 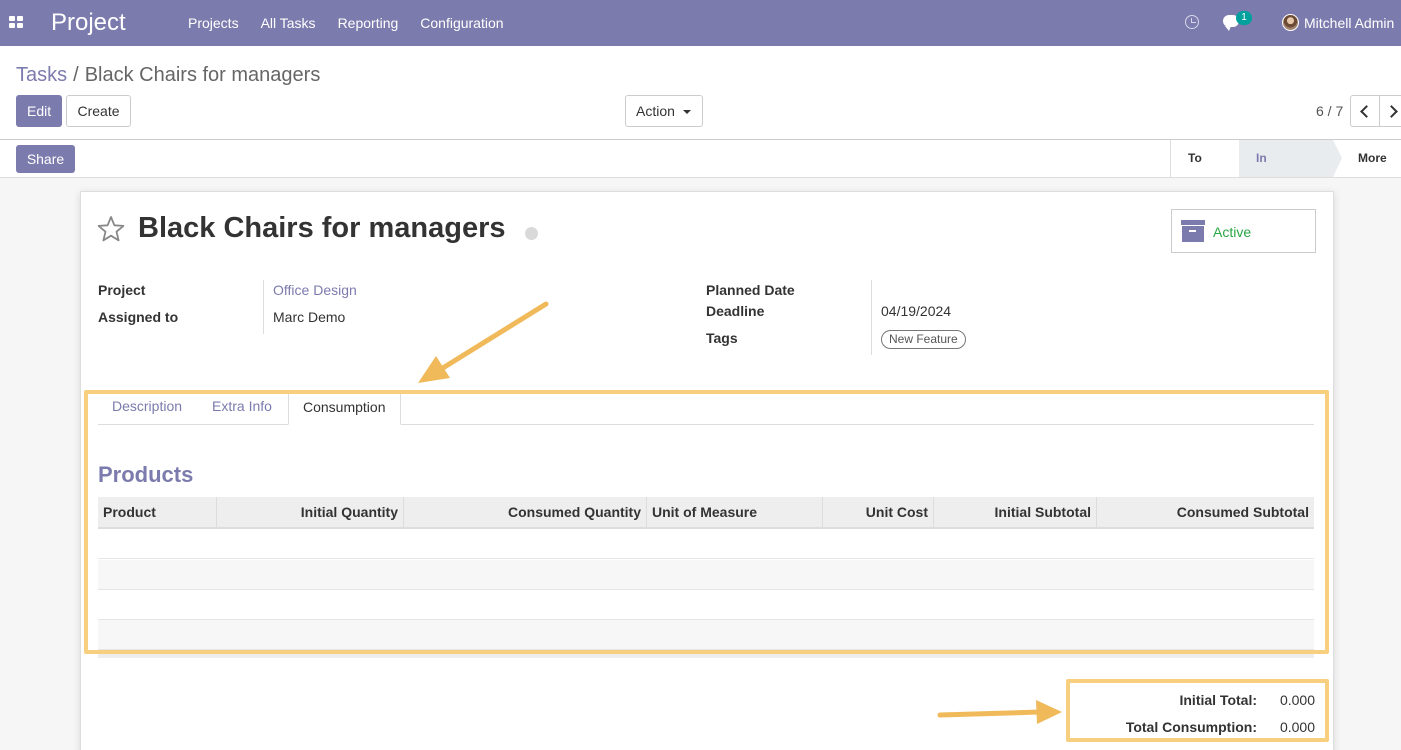 I want to click on tag-badge: New Feature, so click(x=923, y=339).